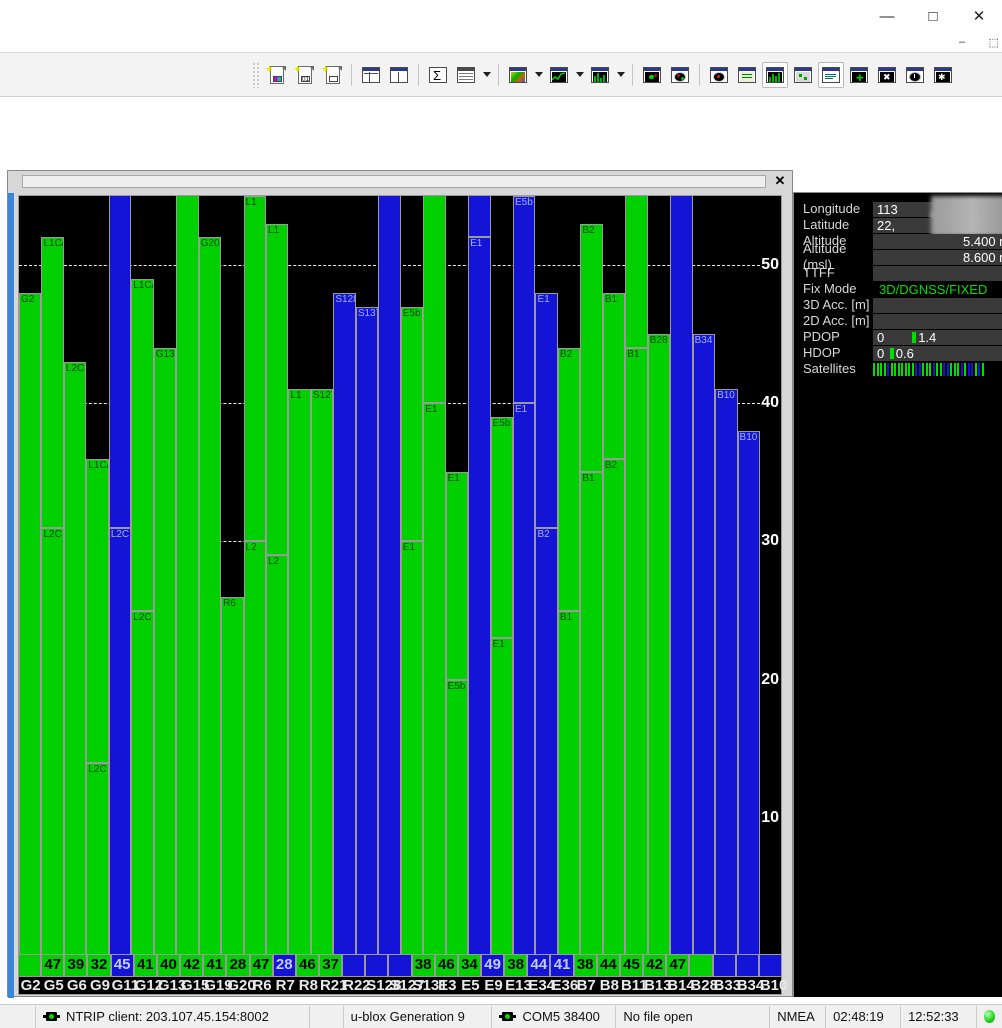 The image size is (1002, 1028). Describe the element at coordinates (727, 985) in the screenshot. I see `satellite-id-B33: B33` at that location.